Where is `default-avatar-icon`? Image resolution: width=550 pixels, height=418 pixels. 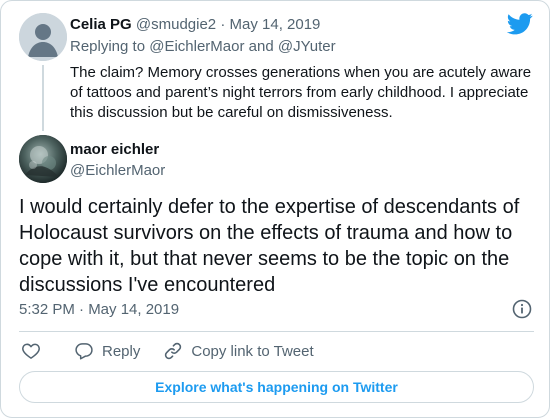 default-avatar-icon is located at coordinates (43, 37).